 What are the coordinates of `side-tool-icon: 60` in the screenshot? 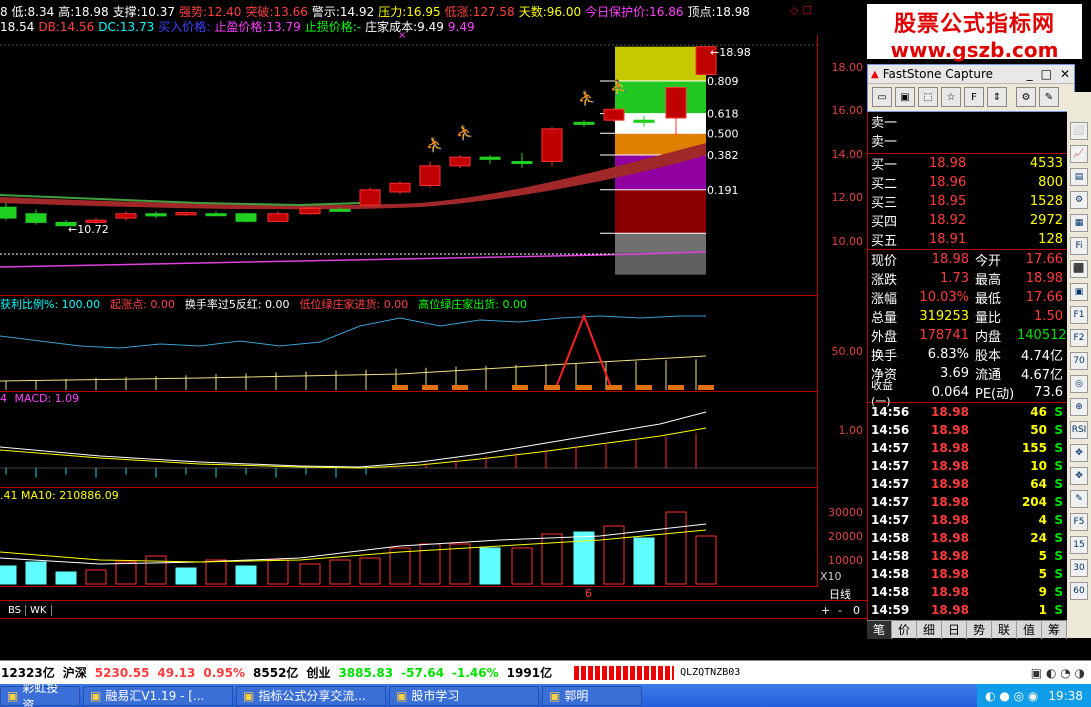 It's located at (1079, 591).